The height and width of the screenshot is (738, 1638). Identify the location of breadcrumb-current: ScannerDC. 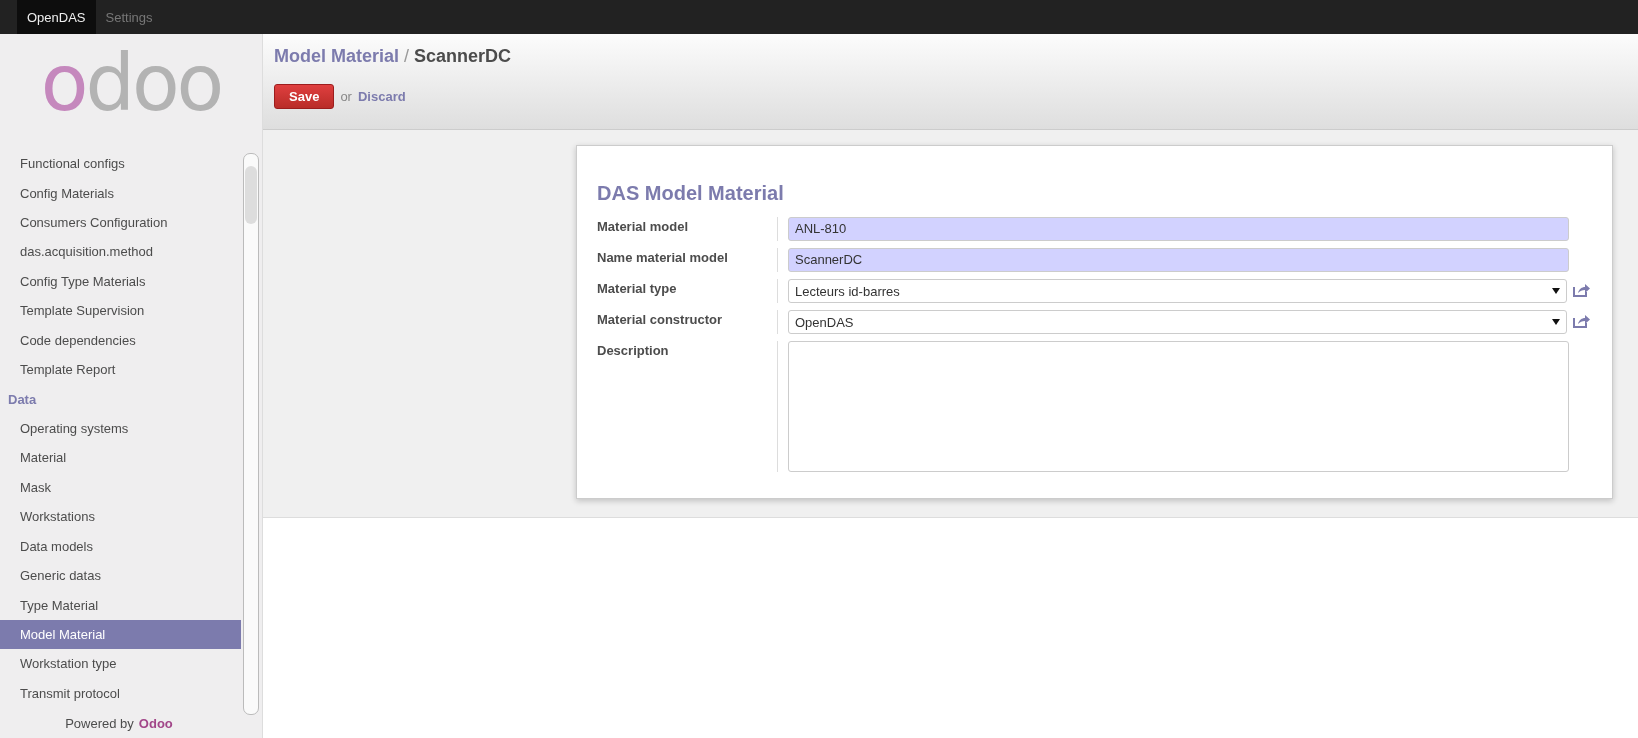
(463, 56).